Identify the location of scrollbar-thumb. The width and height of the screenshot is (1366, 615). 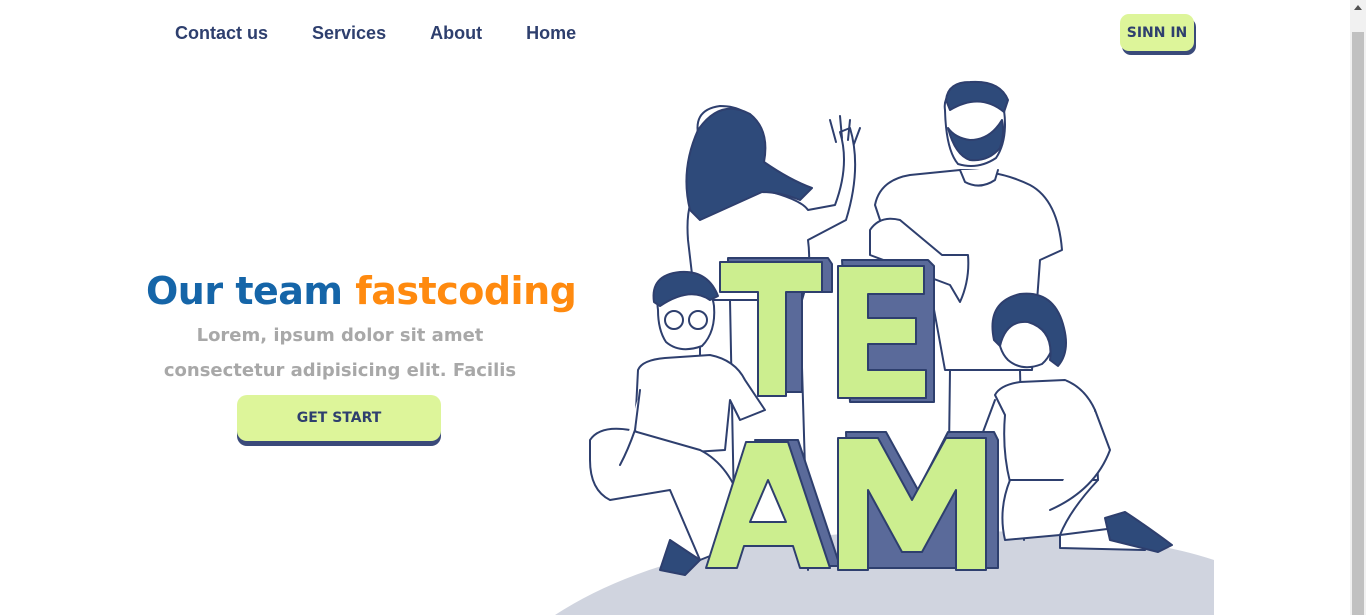
(1358, 323).